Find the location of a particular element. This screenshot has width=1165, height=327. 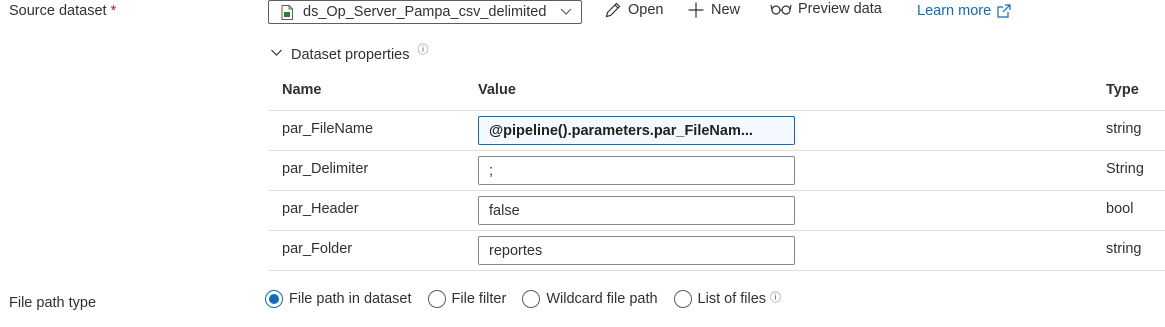

pencil-icon is located at coordinates (613, 10).